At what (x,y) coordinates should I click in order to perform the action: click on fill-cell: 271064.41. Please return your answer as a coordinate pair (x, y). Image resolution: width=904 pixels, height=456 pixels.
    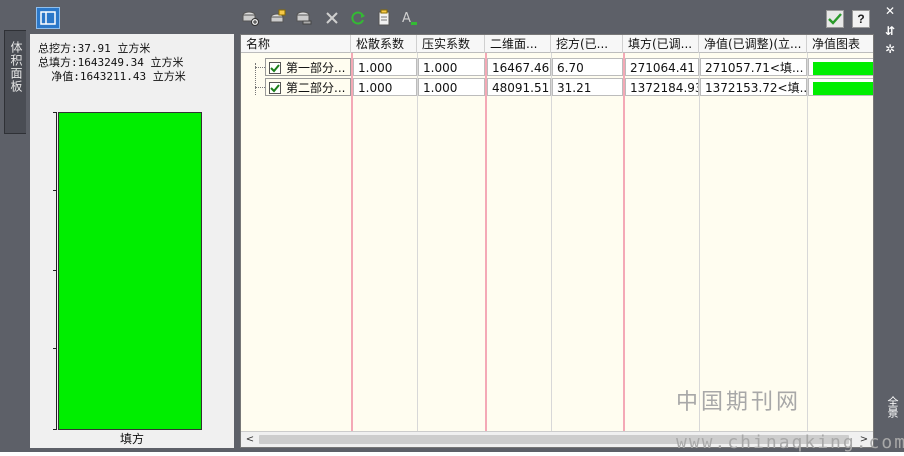
    Looking at the image, I should click on (662, 67).